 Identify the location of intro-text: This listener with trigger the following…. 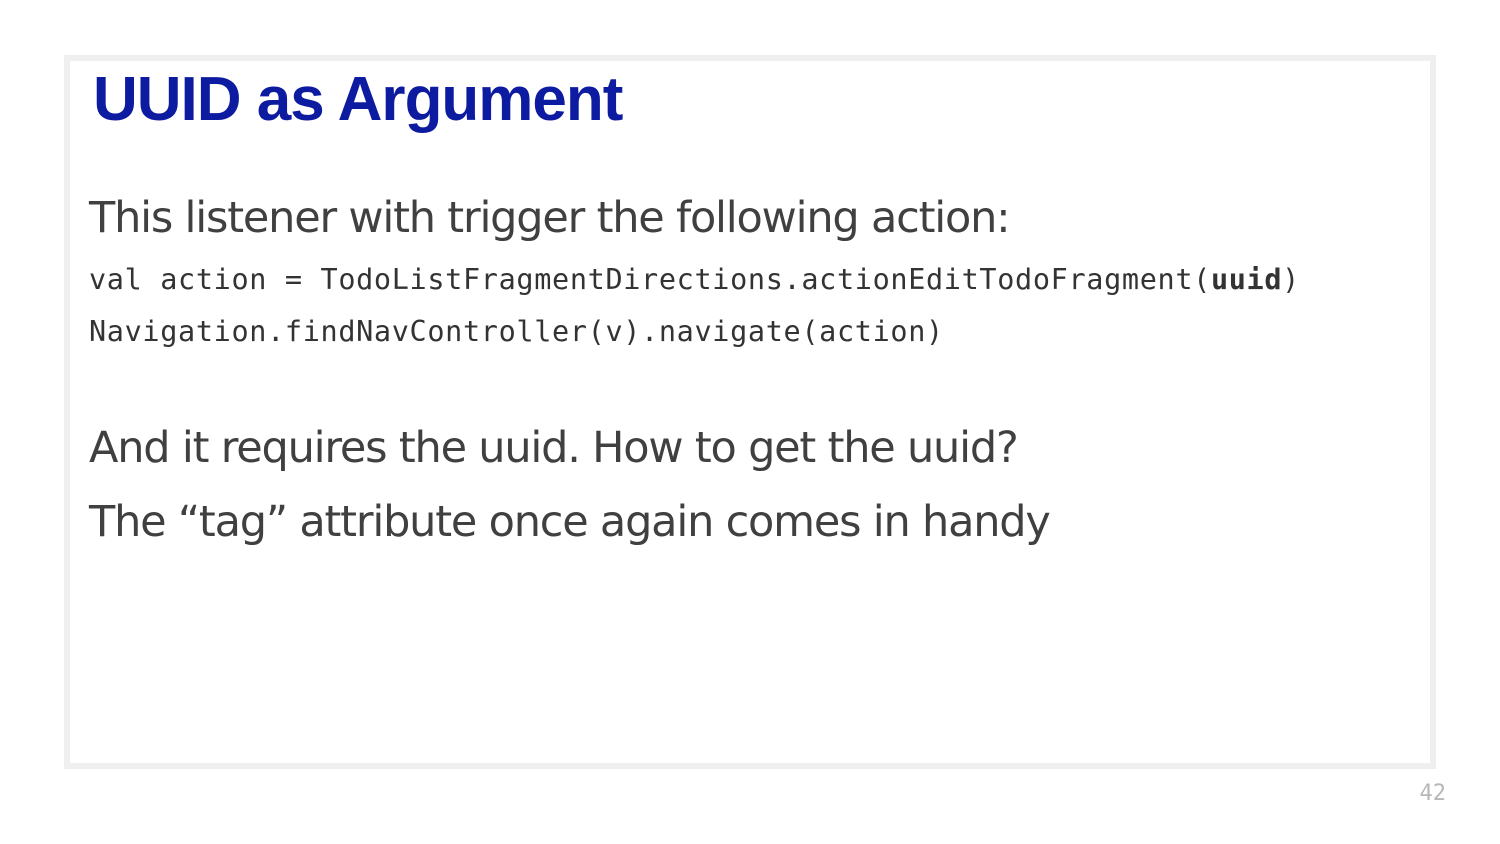
(550, 218).